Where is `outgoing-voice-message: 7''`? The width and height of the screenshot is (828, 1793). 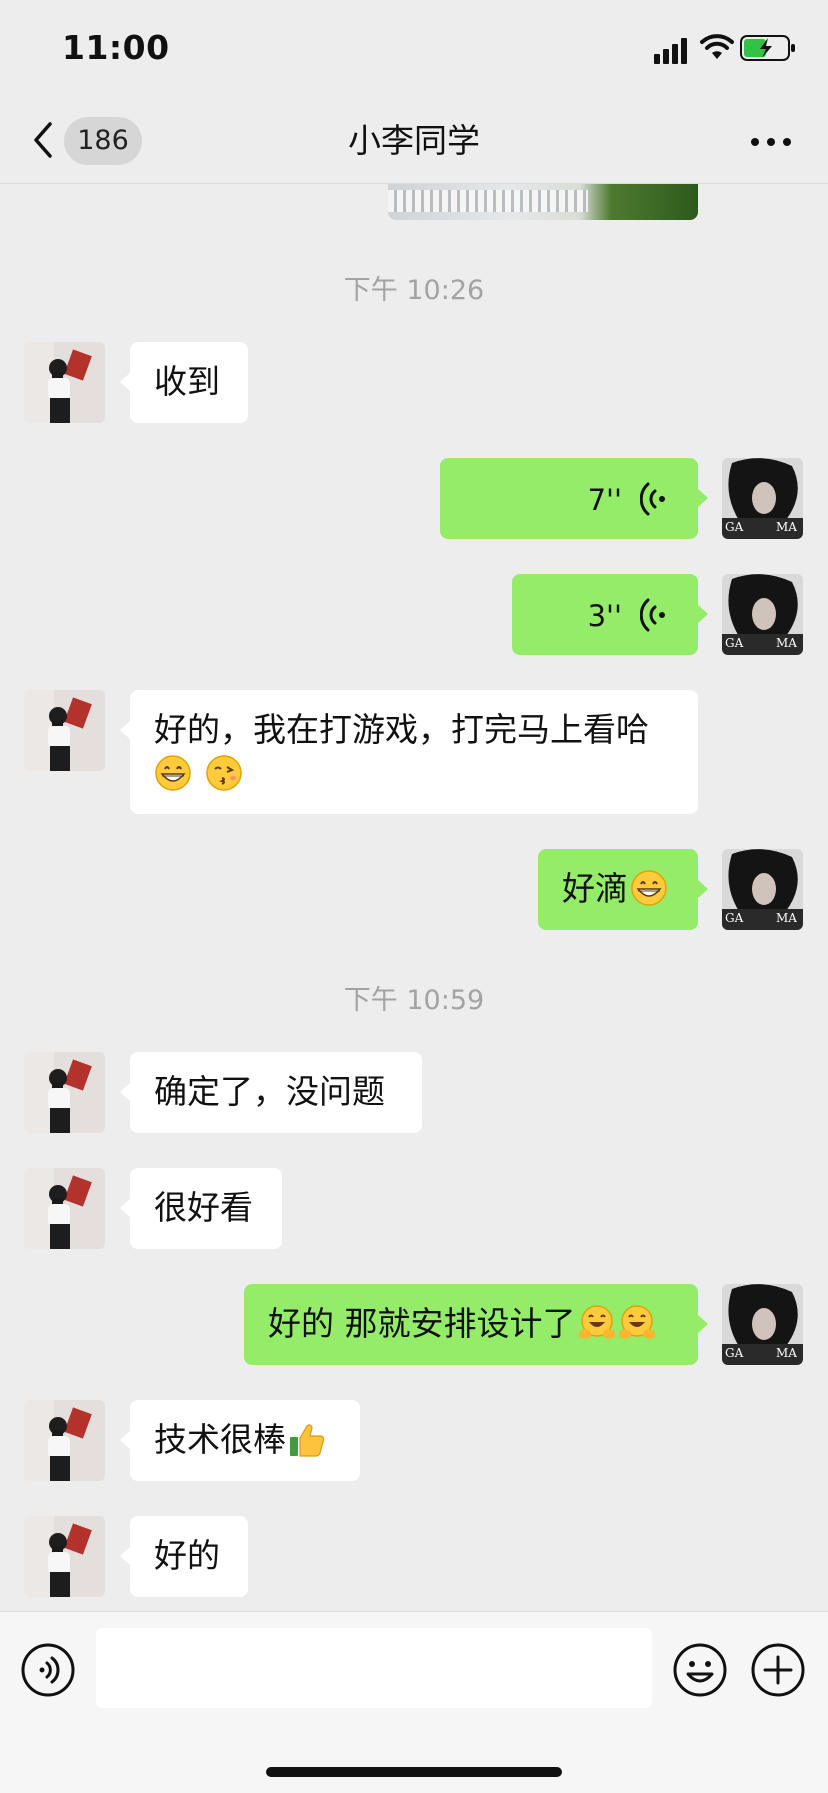 outgoing-voice-message: 7'' is located at coordinates (574, 498).